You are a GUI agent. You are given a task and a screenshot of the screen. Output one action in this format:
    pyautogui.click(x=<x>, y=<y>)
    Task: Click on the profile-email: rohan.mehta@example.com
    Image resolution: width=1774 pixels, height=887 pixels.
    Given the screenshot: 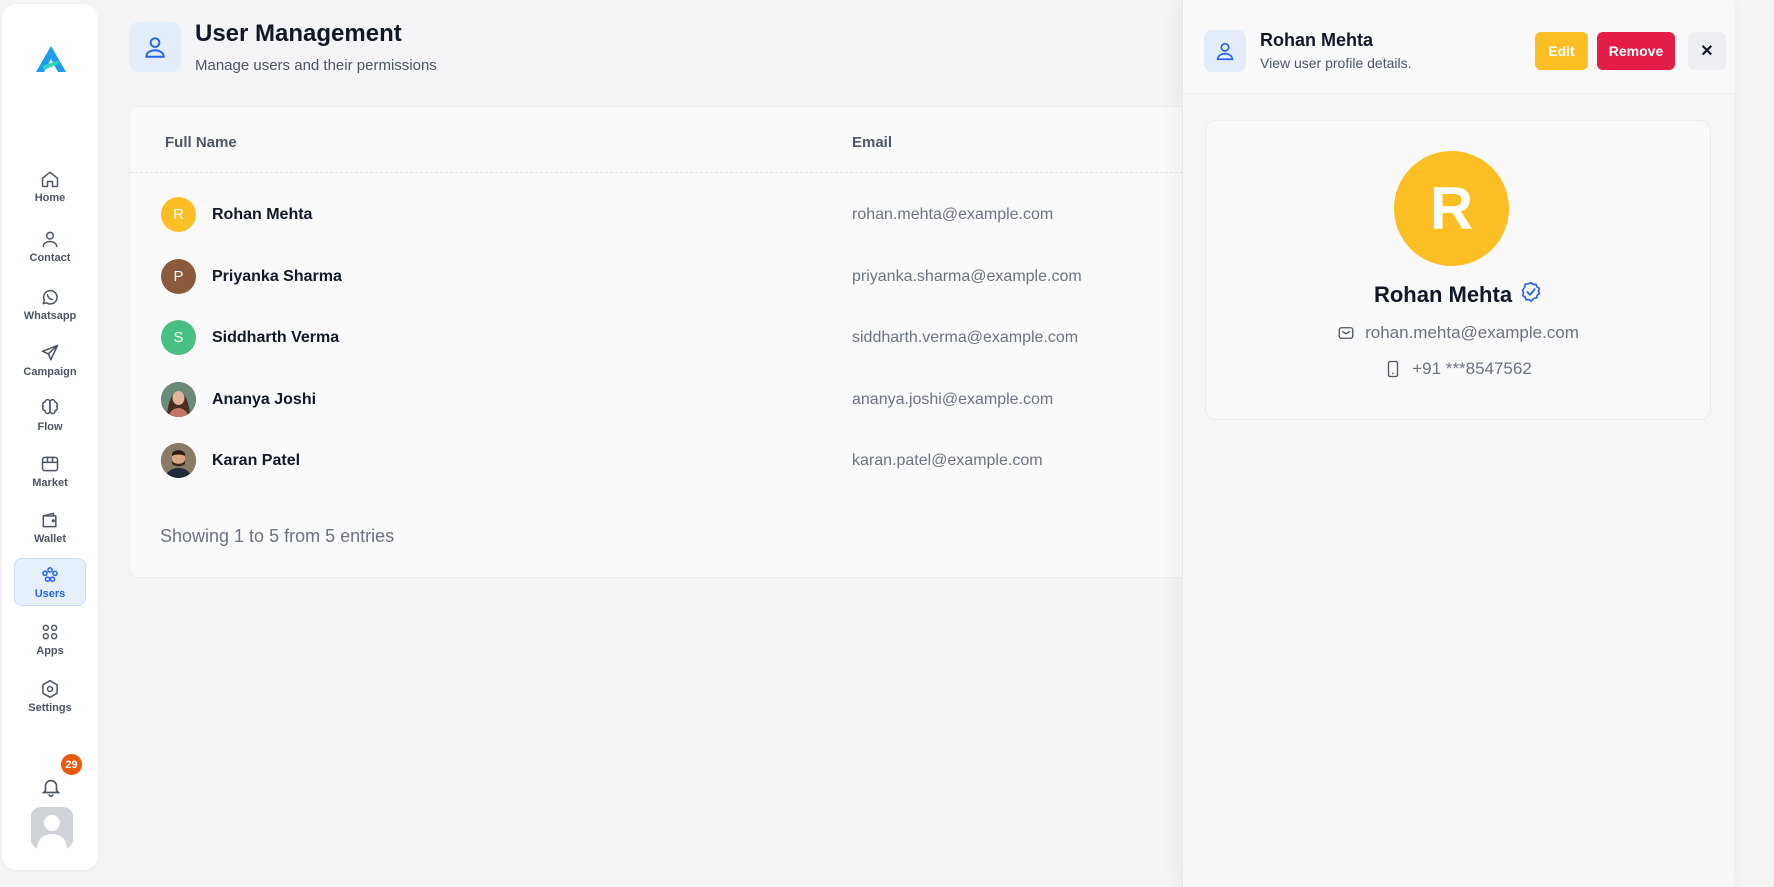 What is the action you would take?
    pyautogui.click(x=1472, y=333)
    